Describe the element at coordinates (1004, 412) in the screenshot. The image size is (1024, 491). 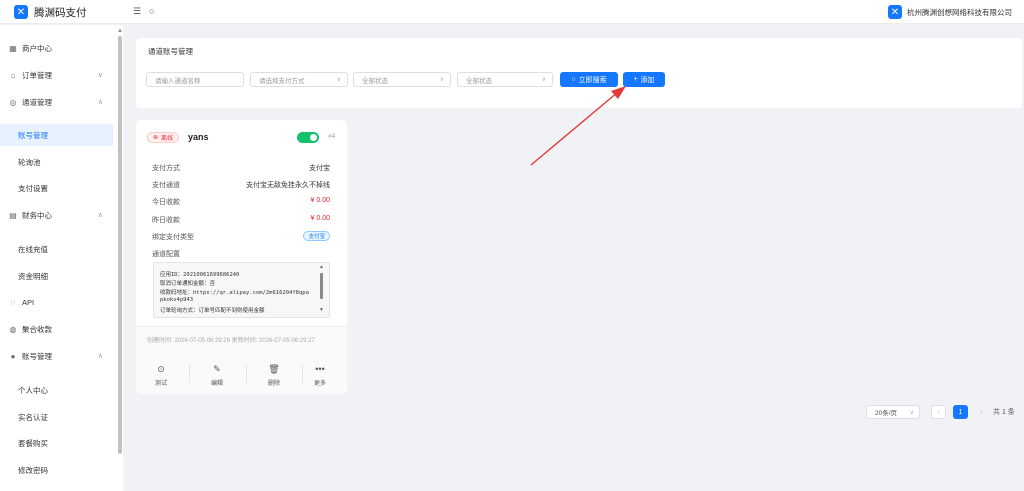
I see `total-count: 共 1 条` at that location.